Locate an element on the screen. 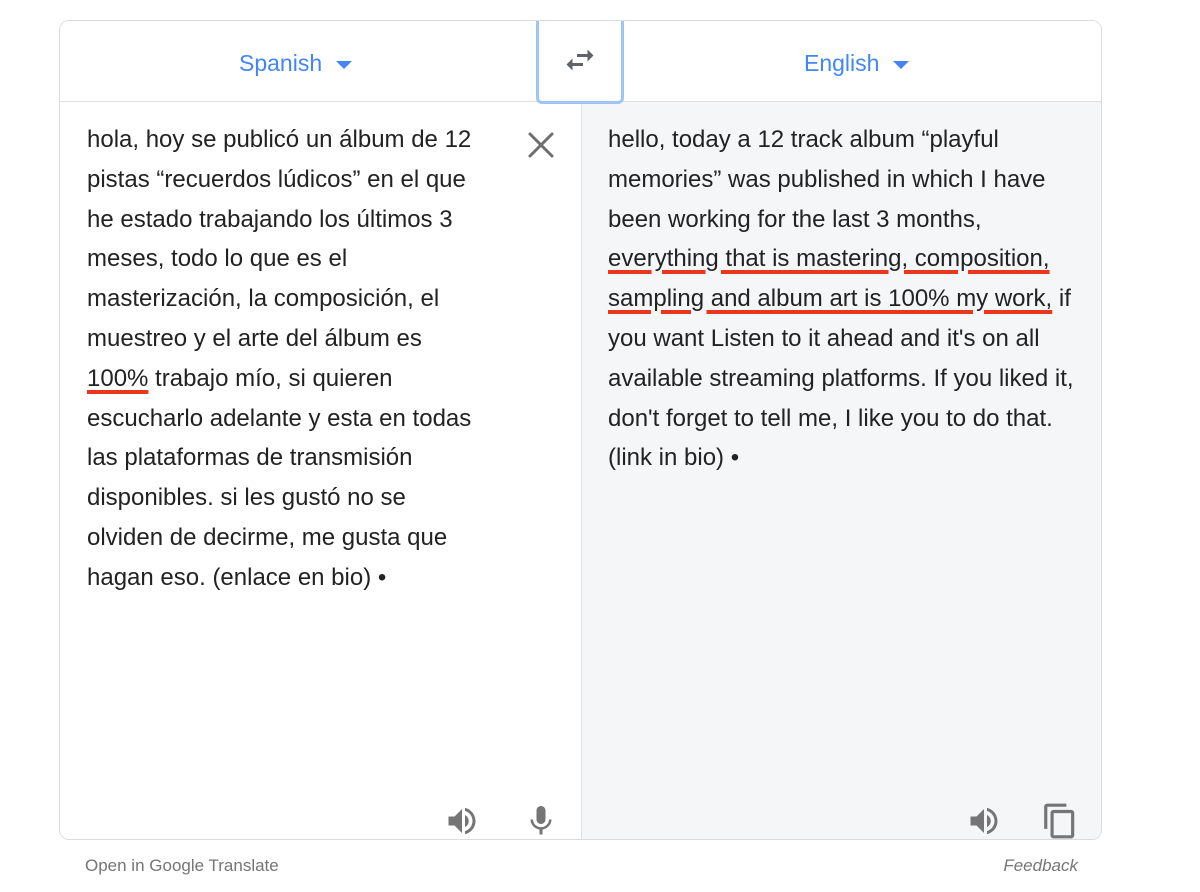 The height and width of the screenshot is (892, 1200). feedback-label: Feedback is located at coordinates (1040, 865).